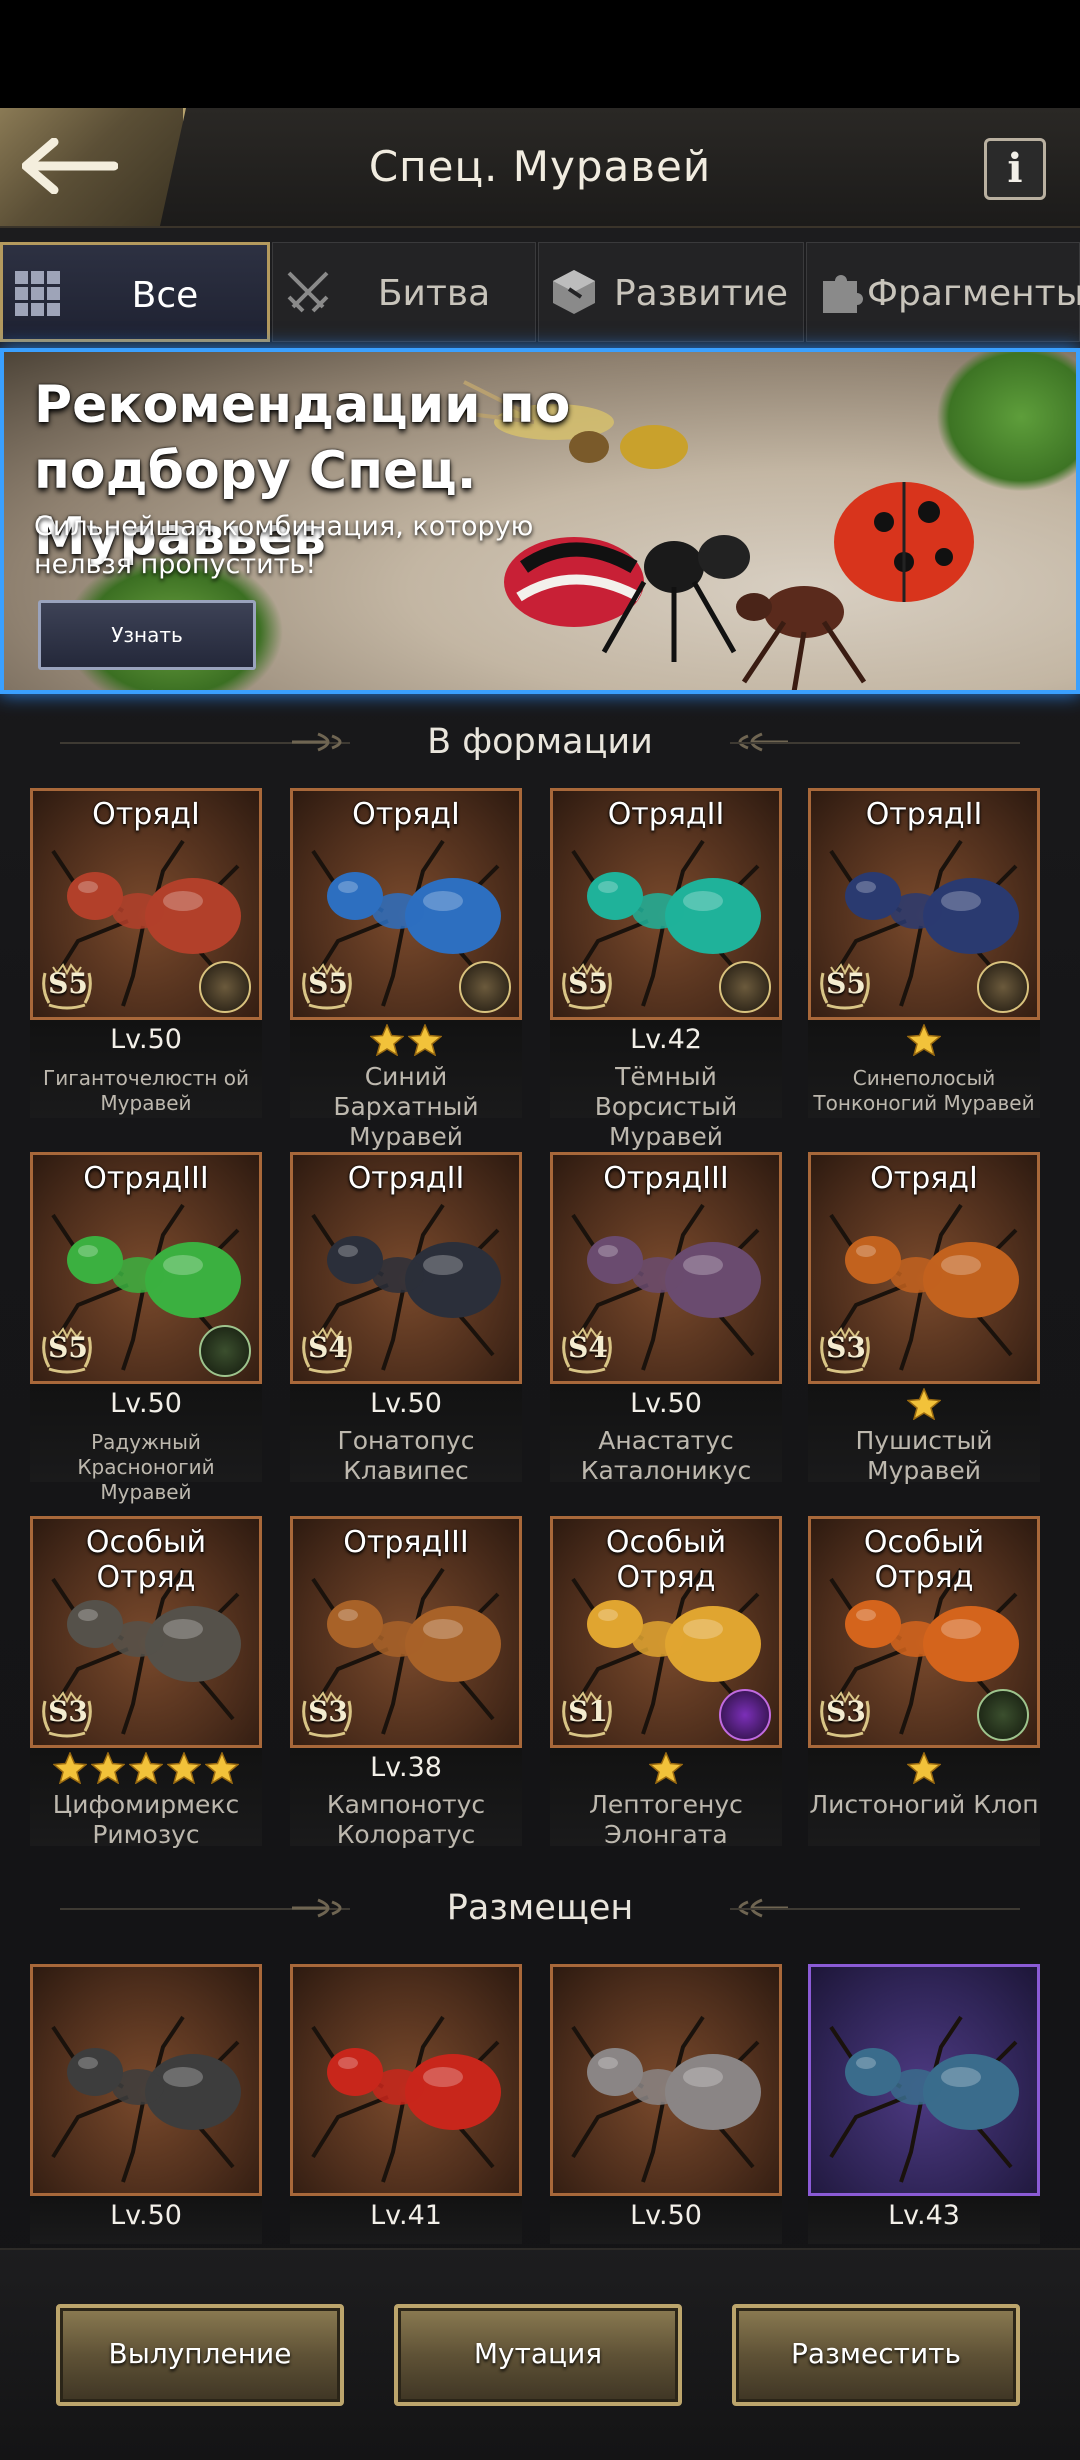  Describe the element at coordinates (666, 1434) in the screenshot. I see `card-info: Lv.50 Анастатус Каталоникус` at that location.